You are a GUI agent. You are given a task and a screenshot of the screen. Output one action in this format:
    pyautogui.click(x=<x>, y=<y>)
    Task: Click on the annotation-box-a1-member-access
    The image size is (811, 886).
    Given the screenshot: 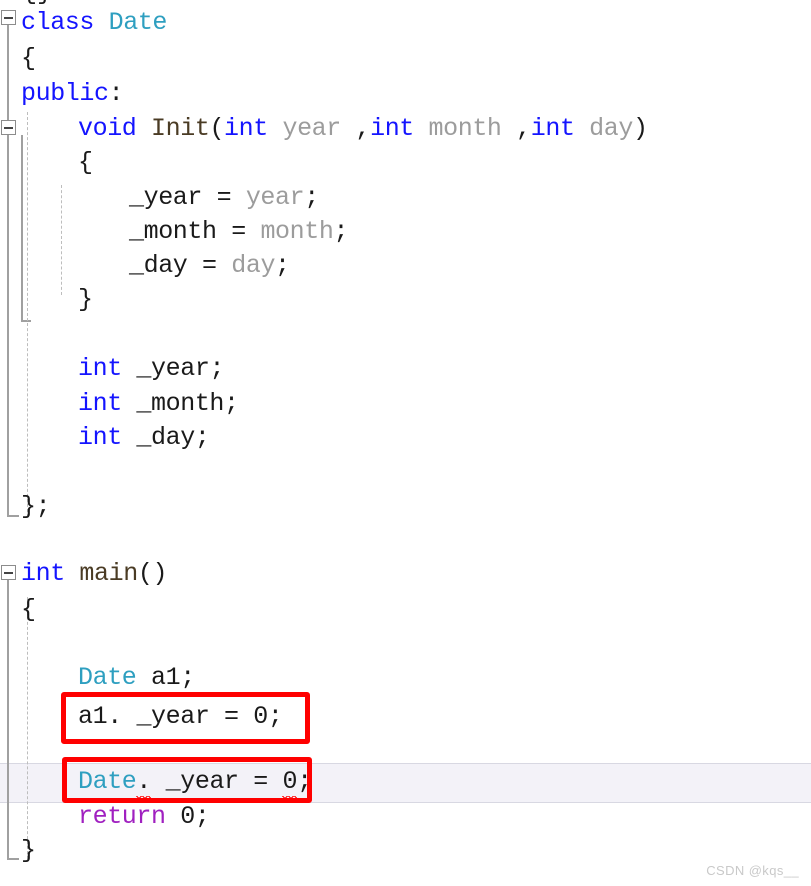 What is the action you would take?
    pyautogui.click(x=185, y=718)
    